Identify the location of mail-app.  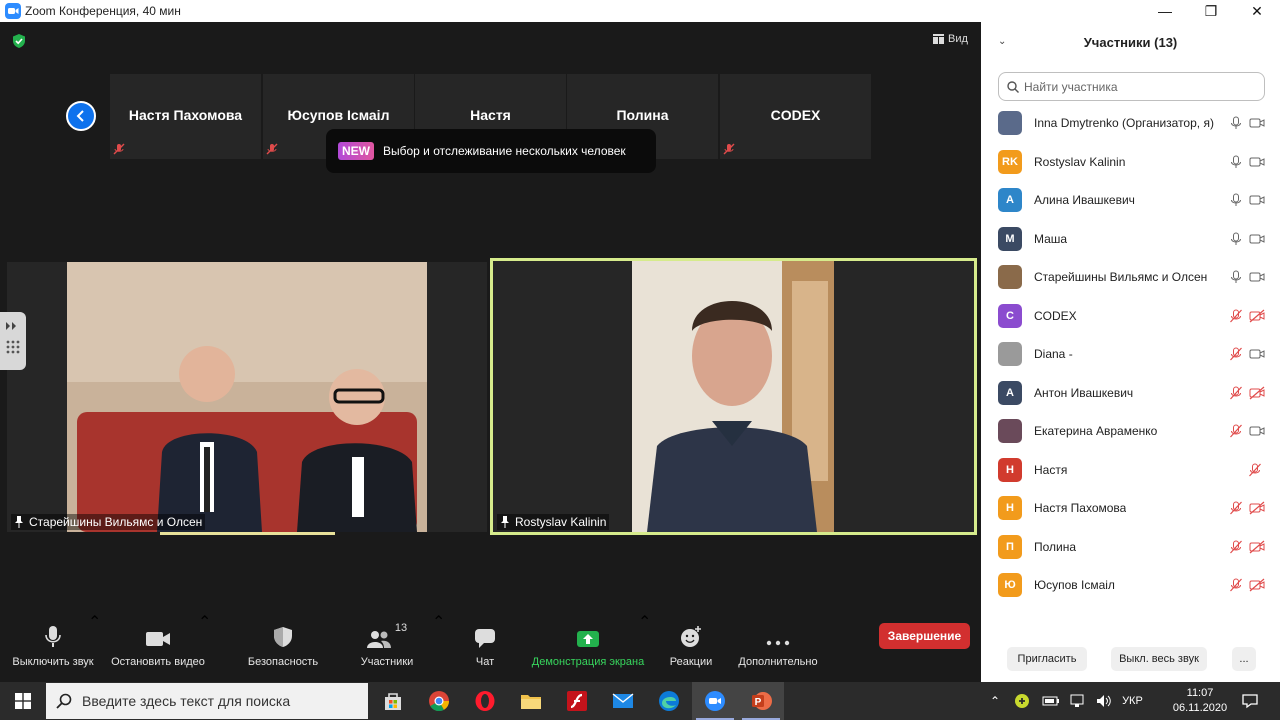
(623, 701).